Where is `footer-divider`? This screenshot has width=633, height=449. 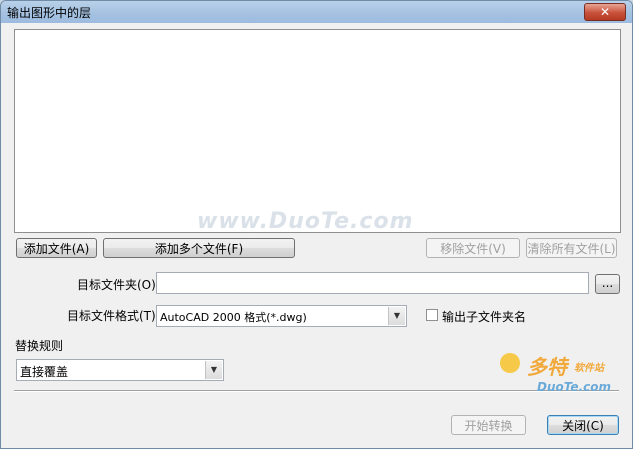 footer-divider is located at coordinates (316, 391).